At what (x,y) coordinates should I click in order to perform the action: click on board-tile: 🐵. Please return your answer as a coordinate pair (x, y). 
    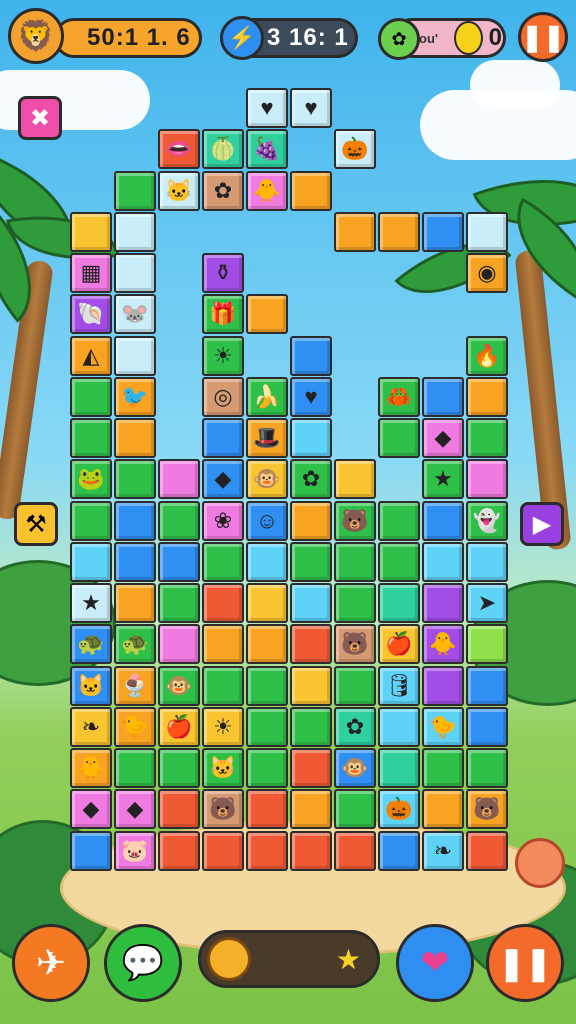
    Looking at the image, I should click on (179, 685).